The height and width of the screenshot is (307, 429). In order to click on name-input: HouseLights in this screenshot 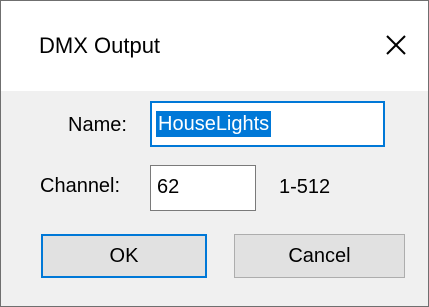, I will do `click(267, 124)`.